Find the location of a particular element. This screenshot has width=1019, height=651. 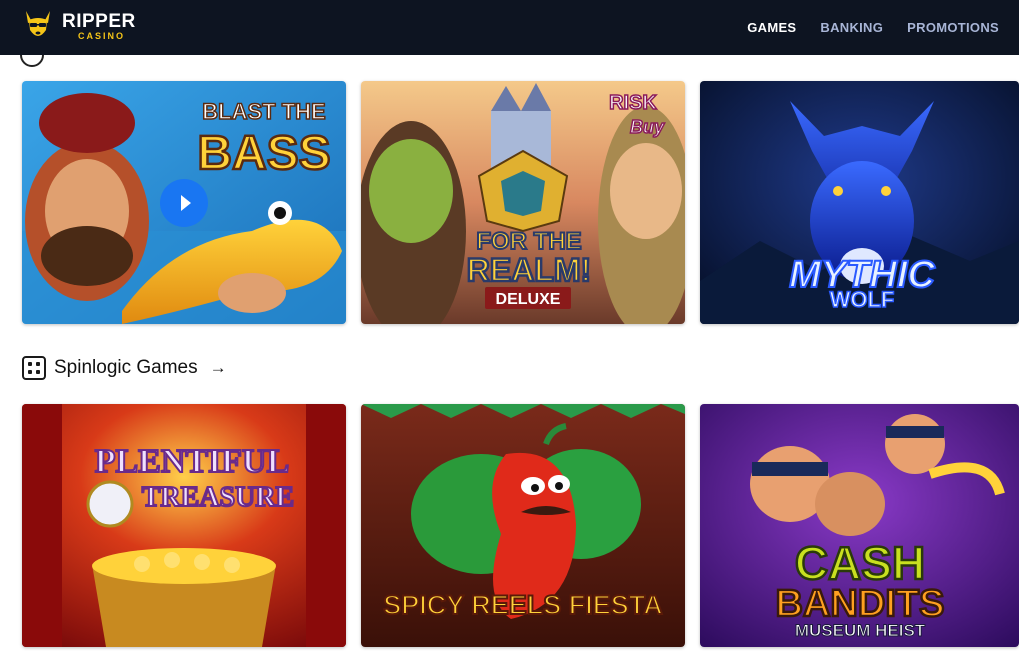

game-tile-for-the-realm-deluxe: RISK Buy FOR THE REALM! DELUXE is located at coordinates (523, 202).